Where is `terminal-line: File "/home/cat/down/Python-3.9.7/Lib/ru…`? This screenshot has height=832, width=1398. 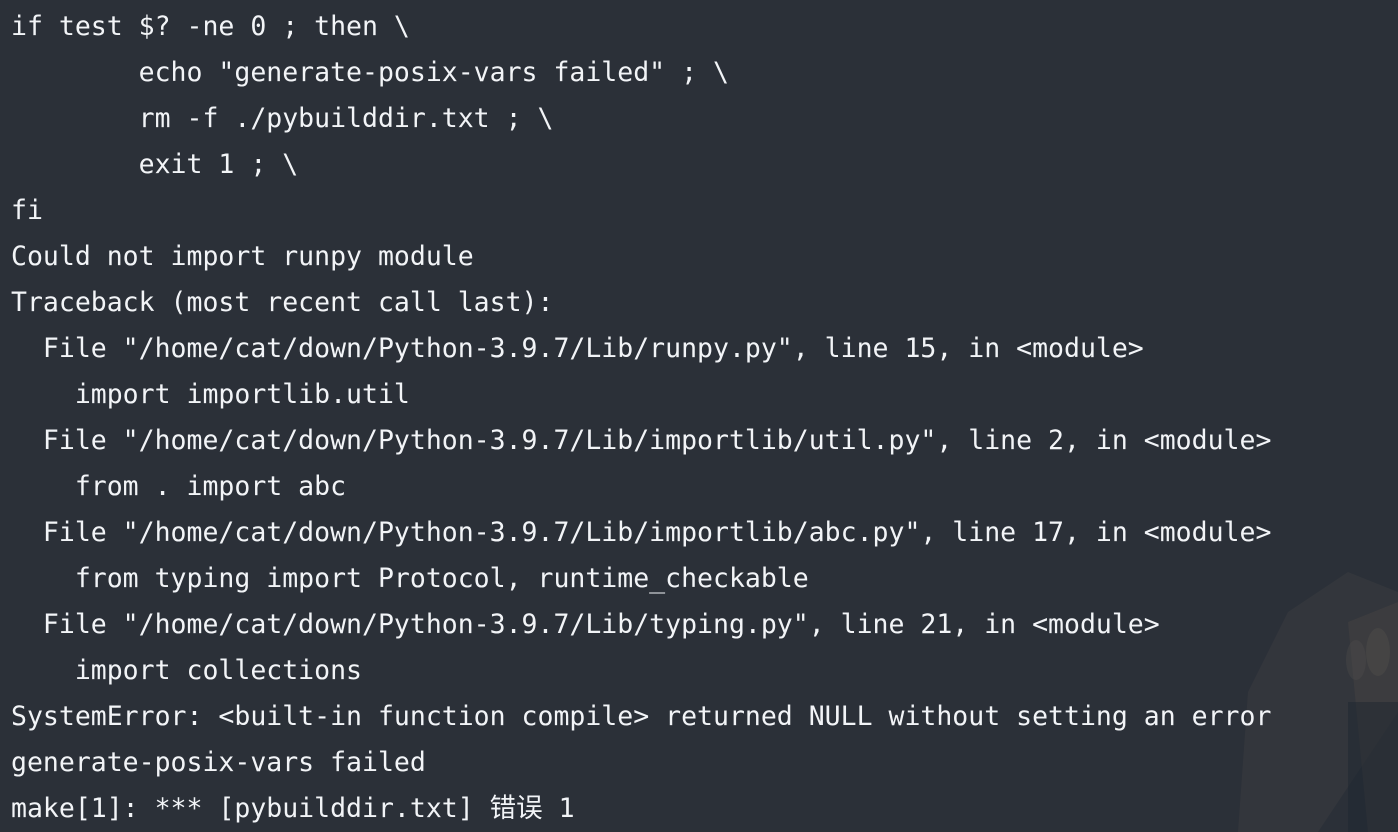 terminal-line: File "/home/cat/down/Python-3.9.7/Lib/ru… is located at coordinates (577, 348).